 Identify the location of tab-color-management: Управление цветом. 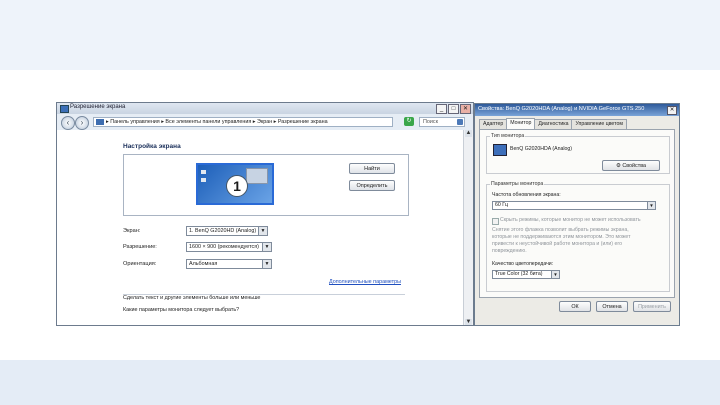
(599, 124).